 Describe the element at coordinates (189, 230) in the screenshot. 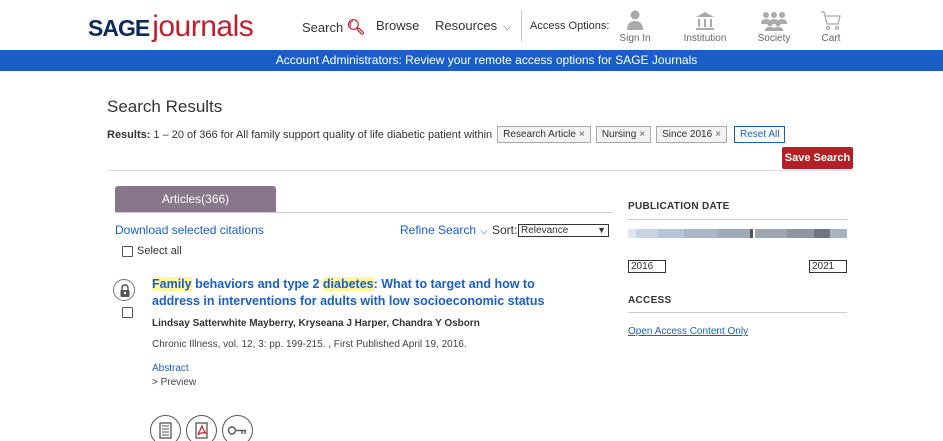

I see `download-citations-link: Download selected citations` at that location.